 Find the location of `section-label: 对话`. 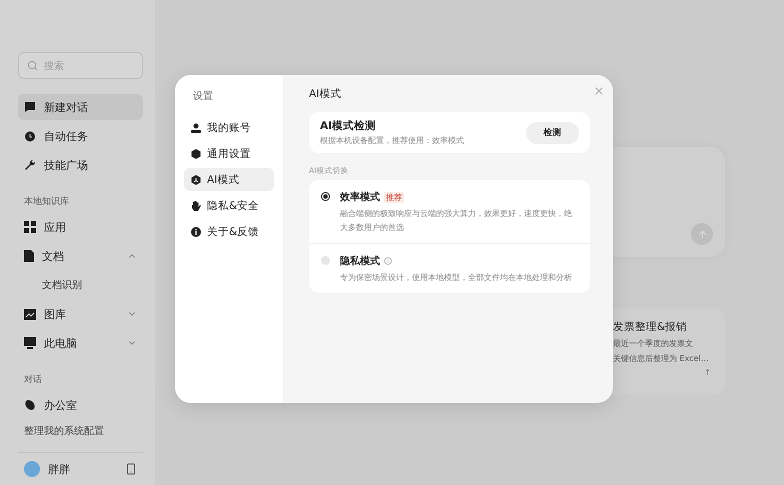

section-label: 对话 is located at coordinates (33, 380).